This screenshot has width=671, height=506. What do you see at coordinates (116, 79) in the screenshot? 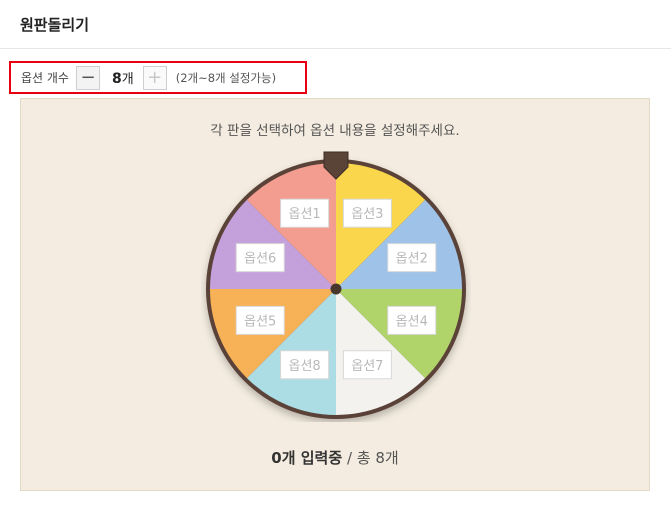
I see `option-count-value: 8` at bounding box center [116, 79].